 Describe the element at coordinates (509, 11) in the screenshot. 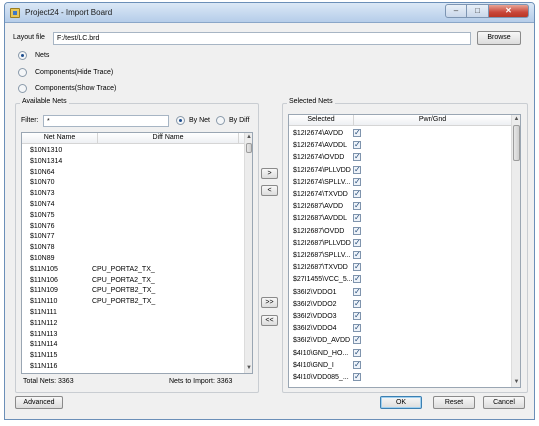

I see `close-button: ✕` at that location.